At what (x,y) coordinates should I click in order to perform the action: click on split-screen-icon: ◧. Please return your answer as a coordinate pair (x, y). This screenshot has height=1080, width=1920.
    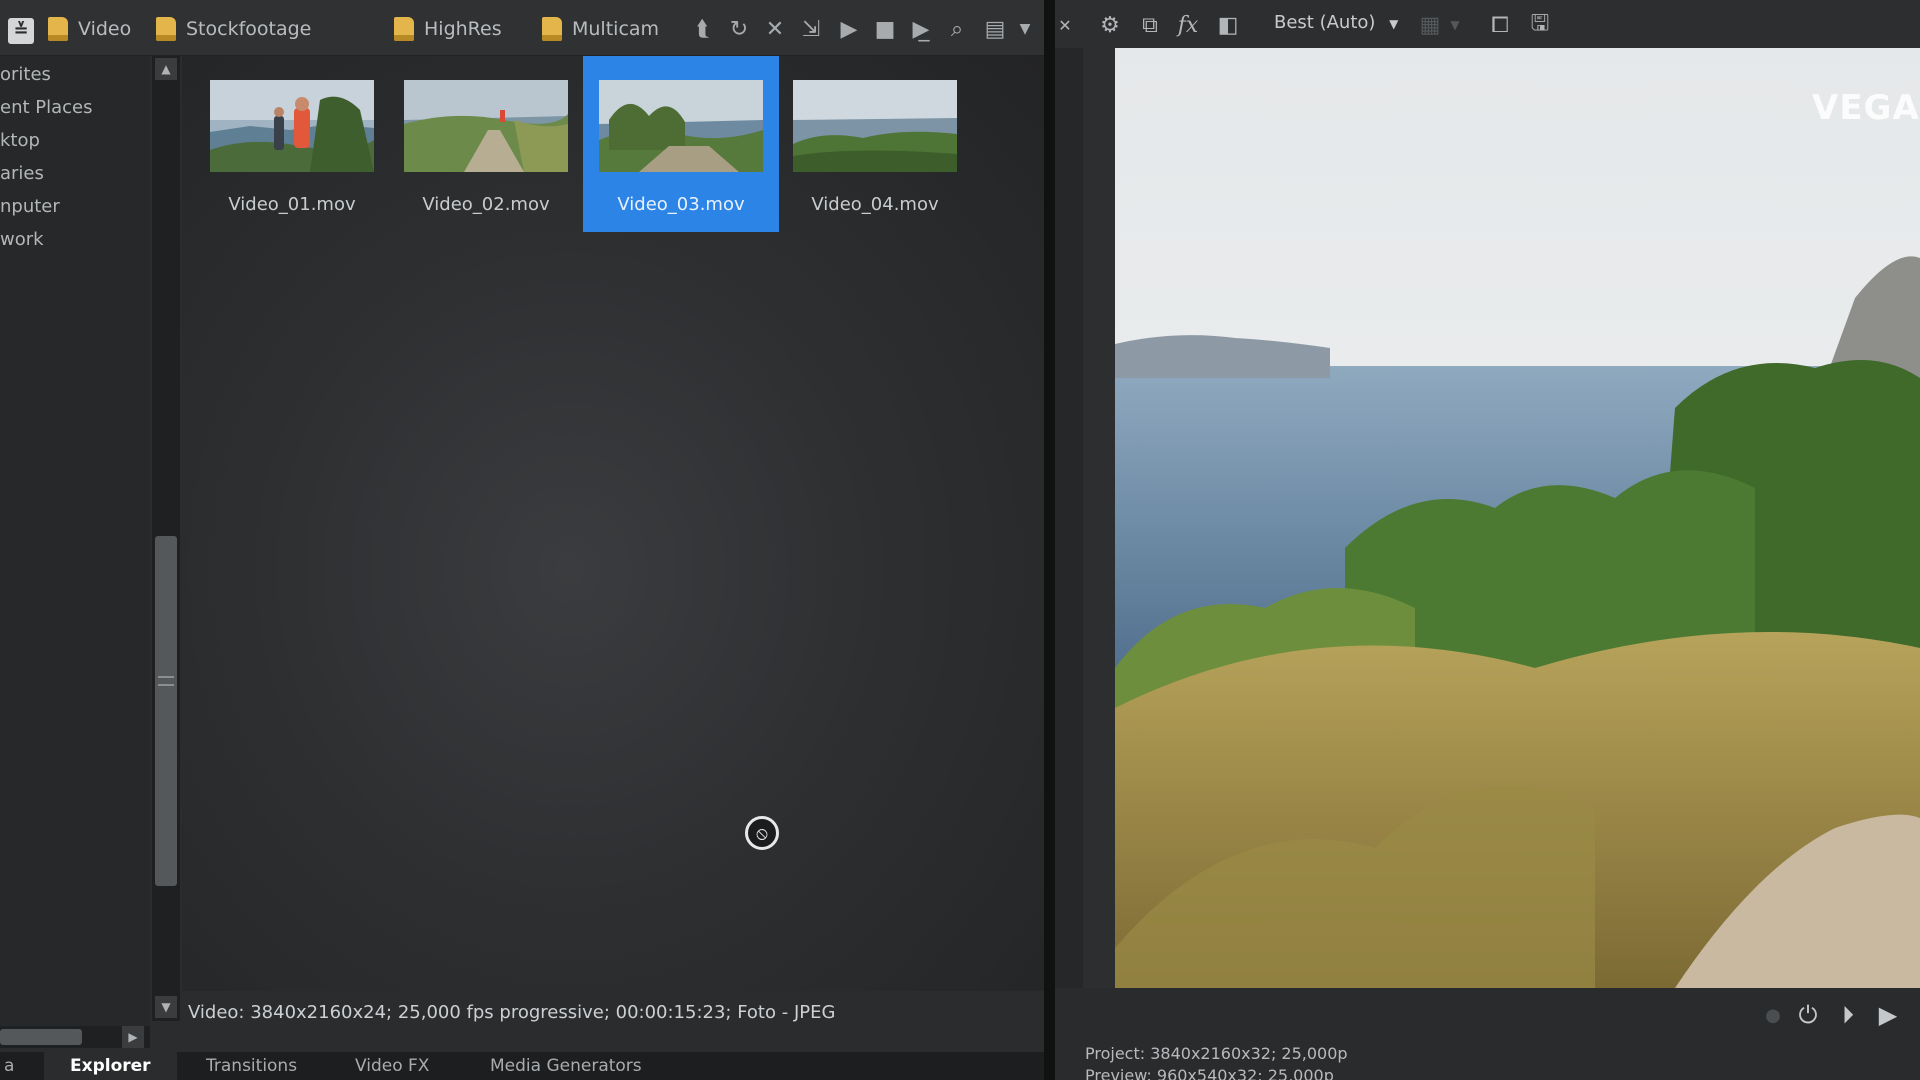
    Looking at the image, I should click on (1228, 25).